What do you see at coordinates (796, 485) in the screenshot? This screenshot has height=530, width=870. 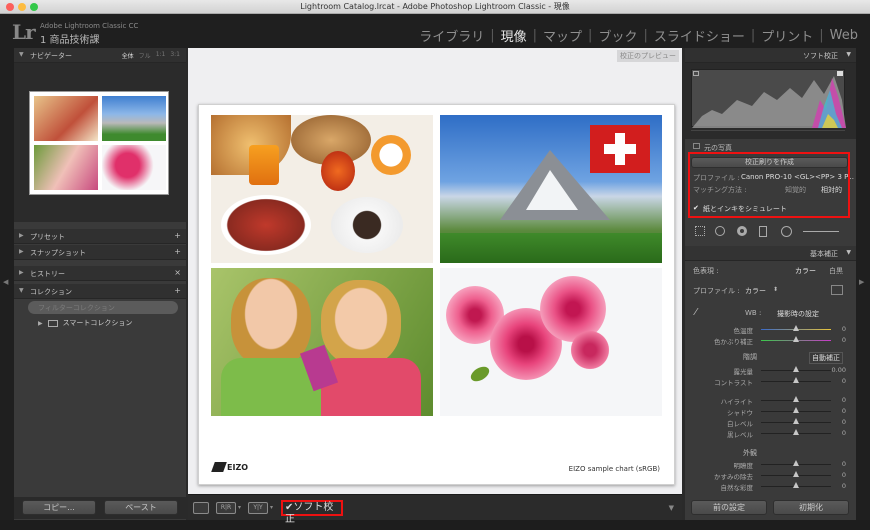 I see `vibrance-thumb` at bounding box center [796, 485].